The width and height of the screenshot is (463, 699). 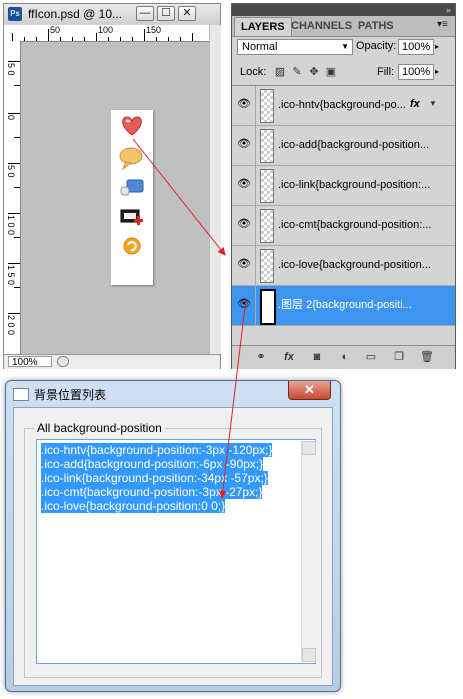 I want to click on horizontal-ruler: 50 100 150, so click(x=106, y=33).